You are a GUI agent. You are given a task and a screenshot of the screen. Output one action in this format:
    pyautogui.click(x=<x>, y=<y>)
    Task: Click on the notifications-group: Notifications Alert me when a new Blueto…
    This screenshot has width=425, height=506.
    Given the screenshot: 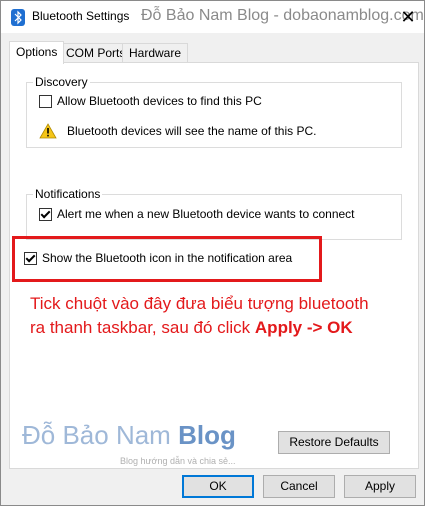 What is the action you would take?
    pyautogui.click(x=214, y=213)
    